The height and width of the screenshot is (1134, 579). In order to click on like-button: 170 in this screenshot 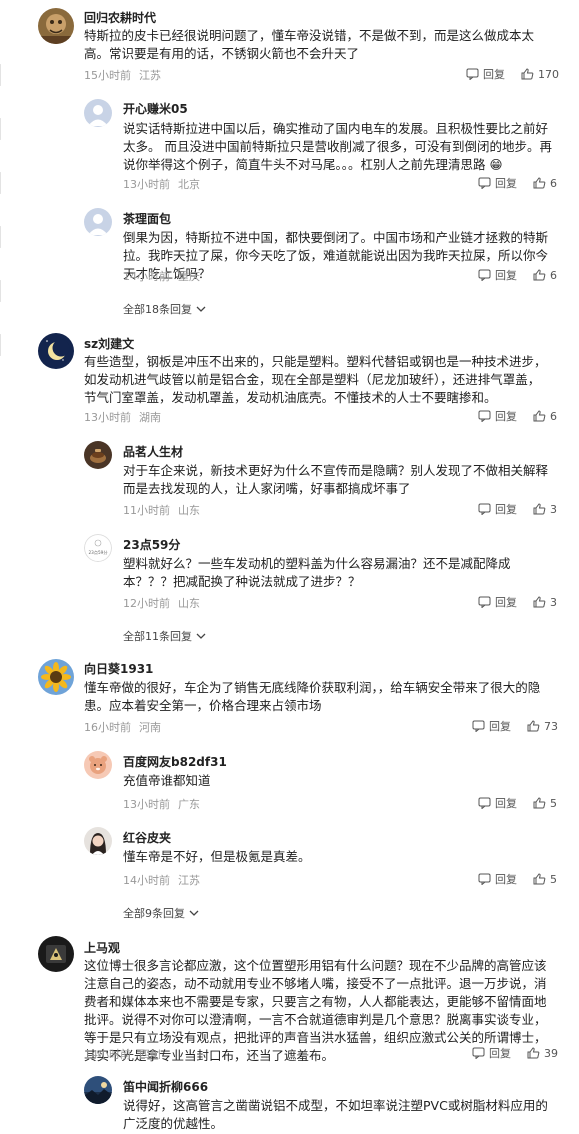, I will do `click(540, 74)`.